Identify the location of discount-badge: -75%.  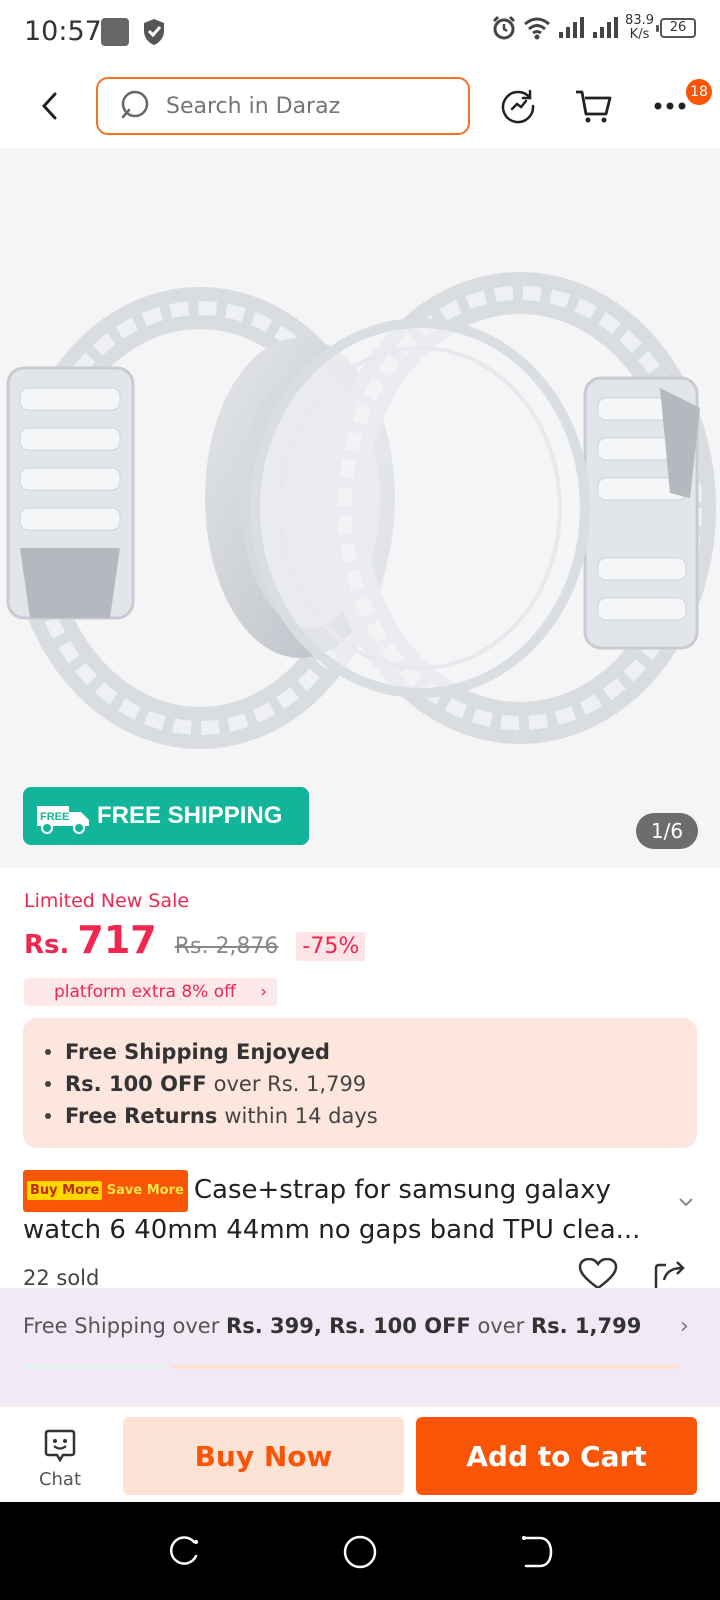
(331, 946).